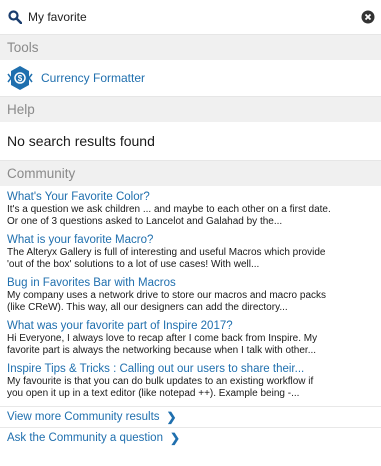 The image size is (381, 466). Describe the element at coordinates (15, 17) in the screenshot. I see `search-icon` at that location.